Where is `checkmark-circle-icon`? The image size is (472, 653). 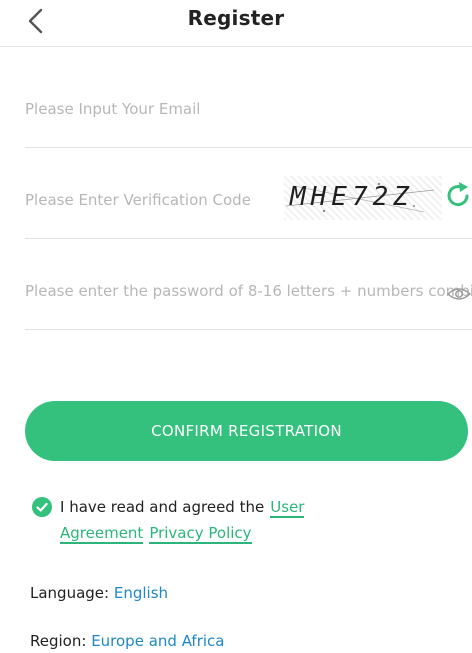
checkmark-circle-icon is located at coordinates (42, 507).